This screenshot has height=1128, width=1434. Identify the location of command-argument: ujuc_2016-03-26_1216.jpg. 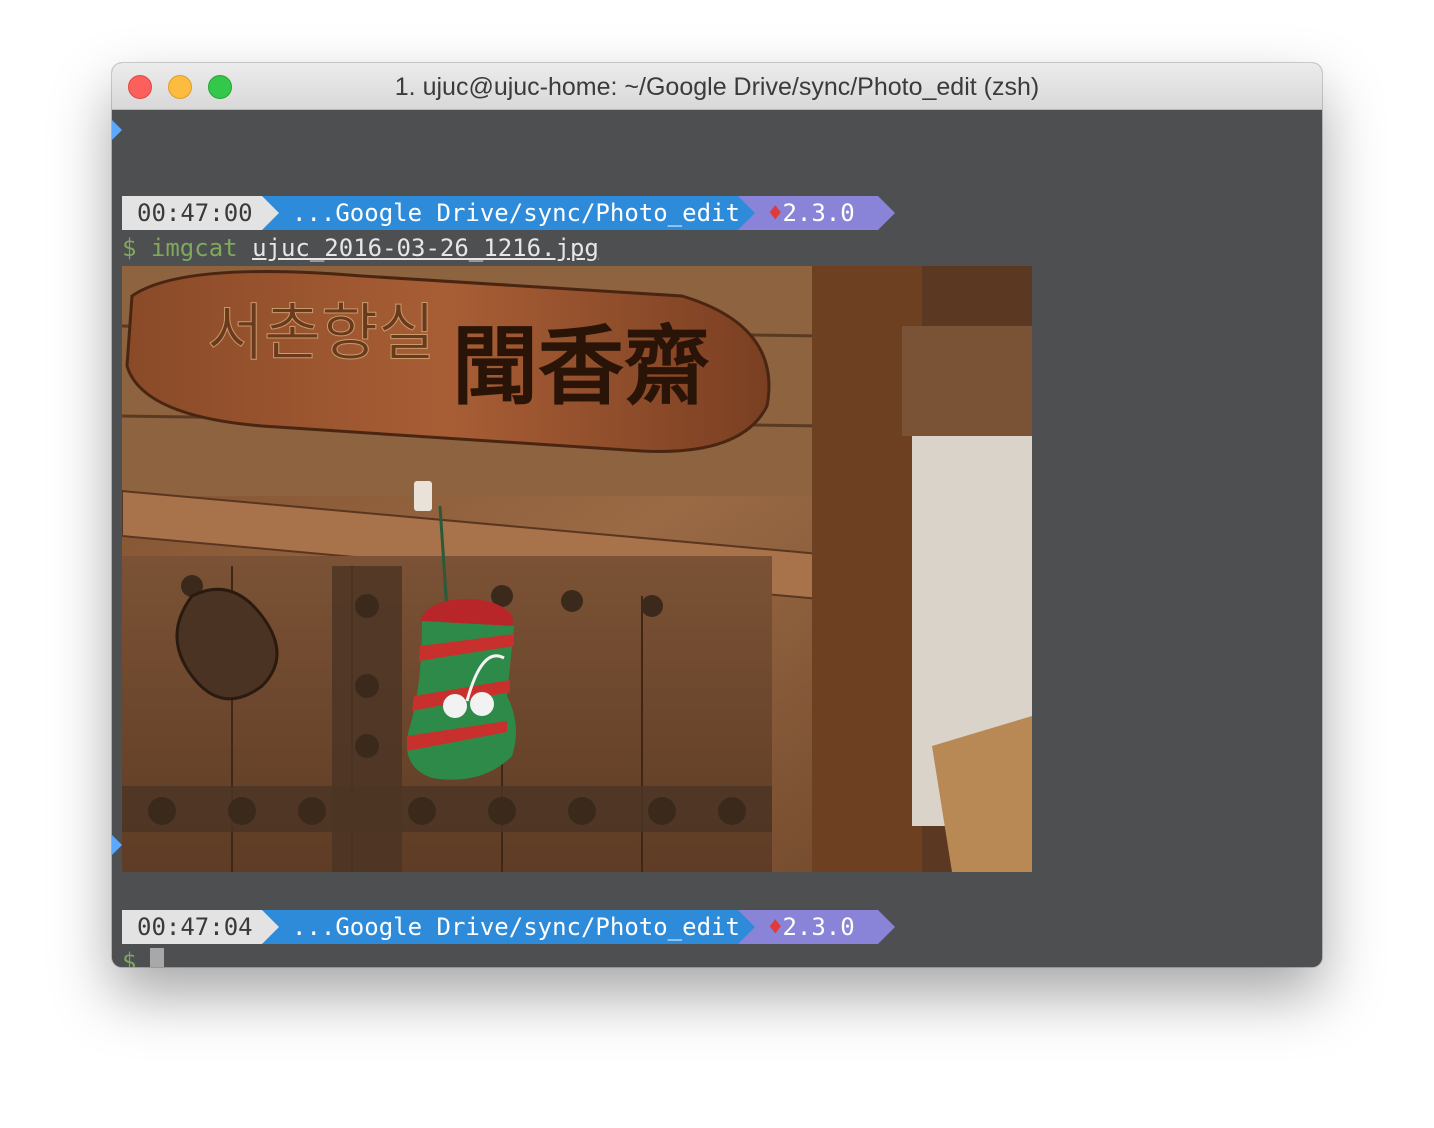
(425, 248).